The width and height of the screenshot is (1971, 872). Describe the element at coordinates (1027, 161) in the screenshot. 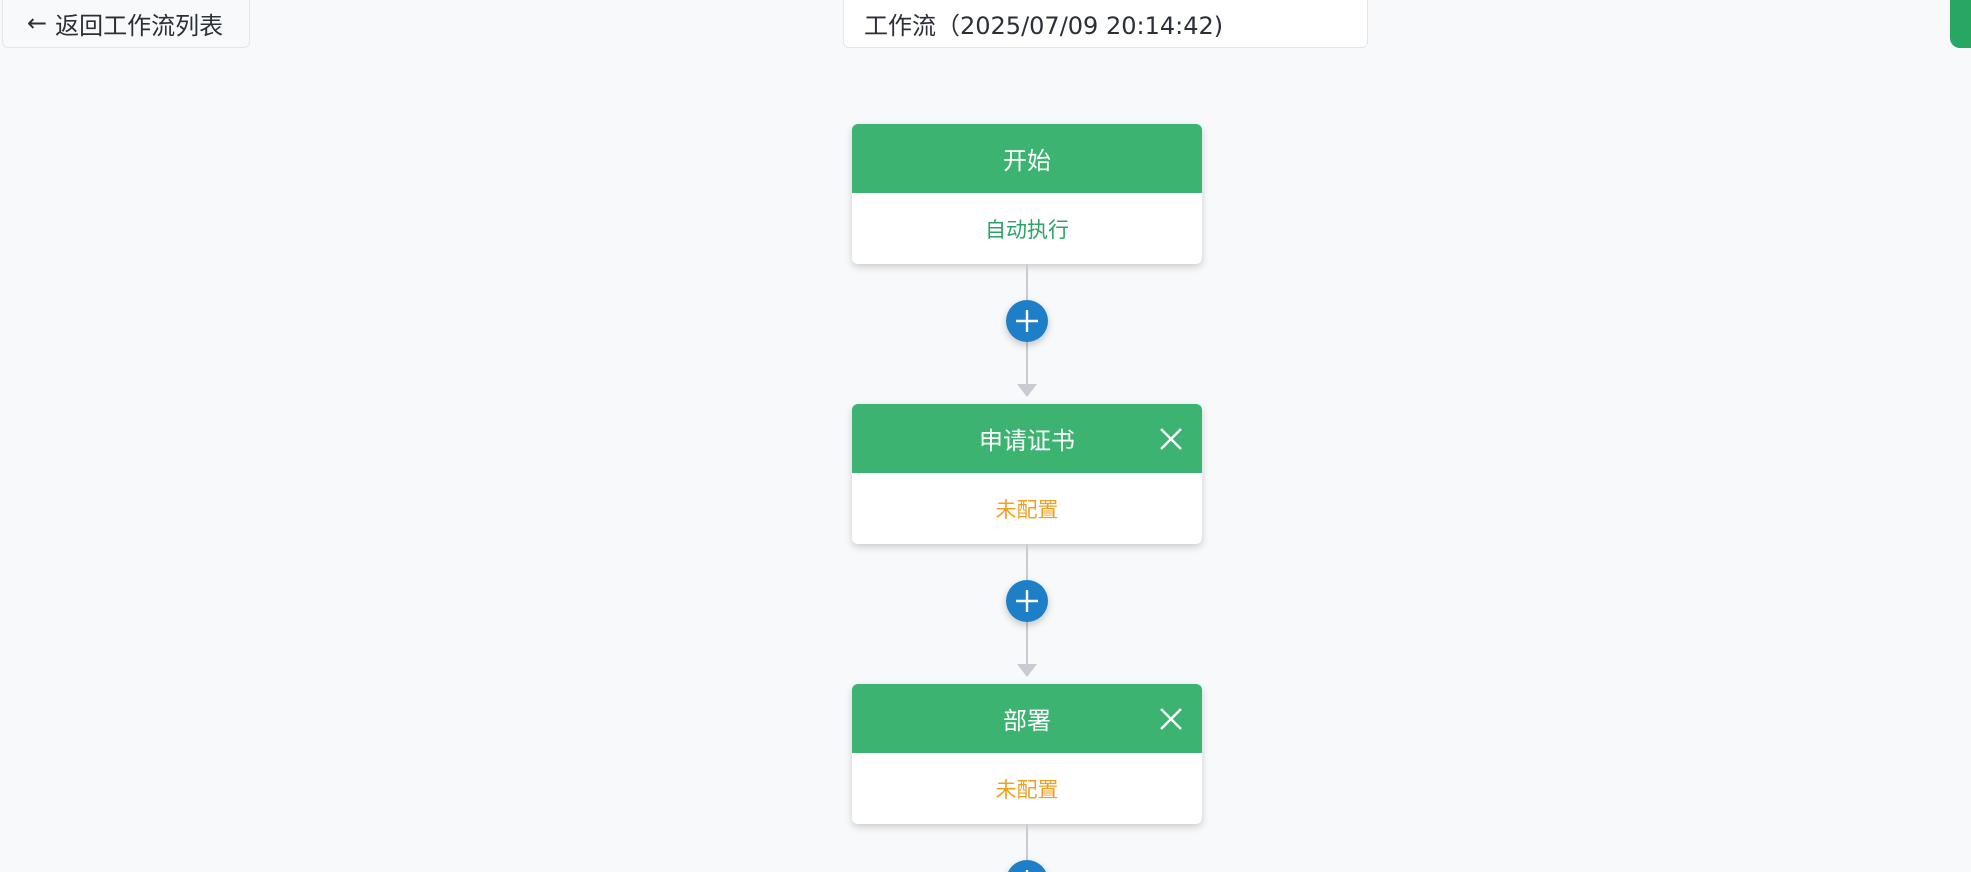

I see `node-title: 开始` at that location.